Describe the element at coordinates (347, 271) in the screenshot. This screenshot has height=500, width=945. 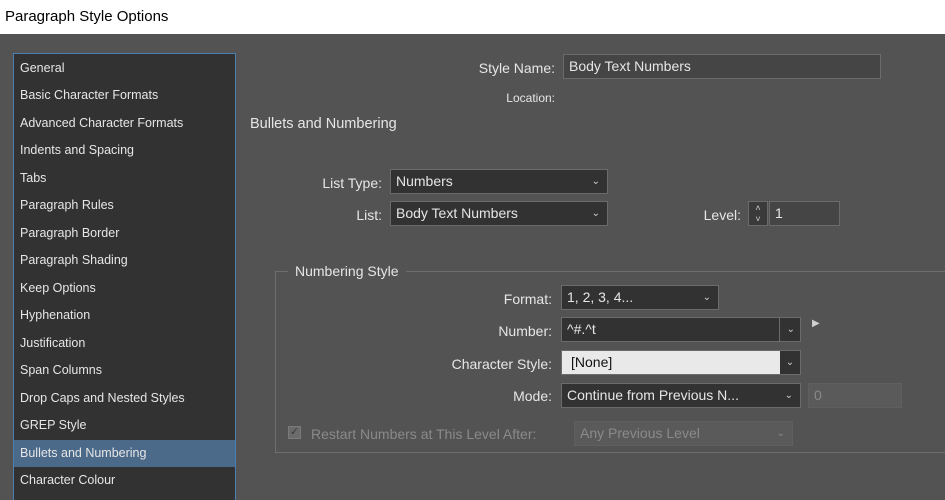
I see `numbering-style-group-title: Numbering Style` at that location.